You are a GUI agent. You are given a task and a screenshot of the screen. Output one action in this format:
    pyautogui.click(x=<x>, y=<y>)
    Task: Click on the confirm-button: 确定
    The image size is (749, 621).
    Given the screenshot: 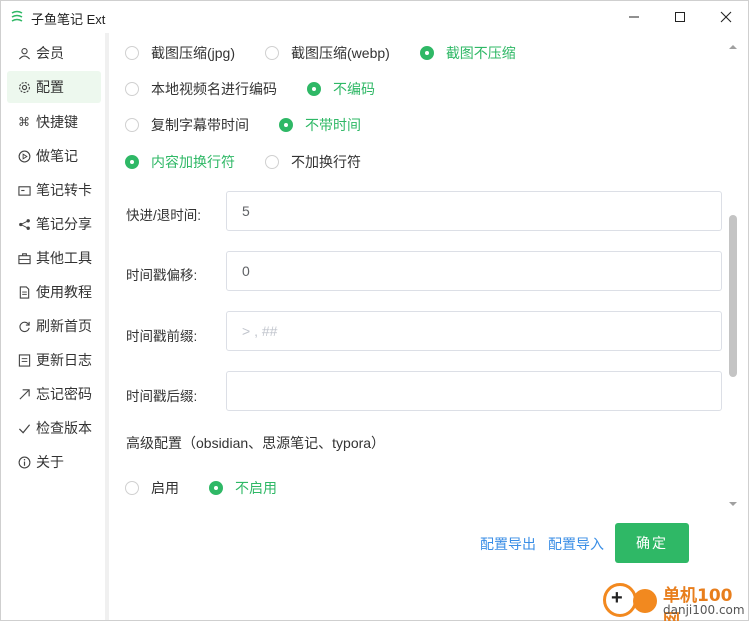 What is the action you would take?
    pyautogui.click(x=652, y=543)
    